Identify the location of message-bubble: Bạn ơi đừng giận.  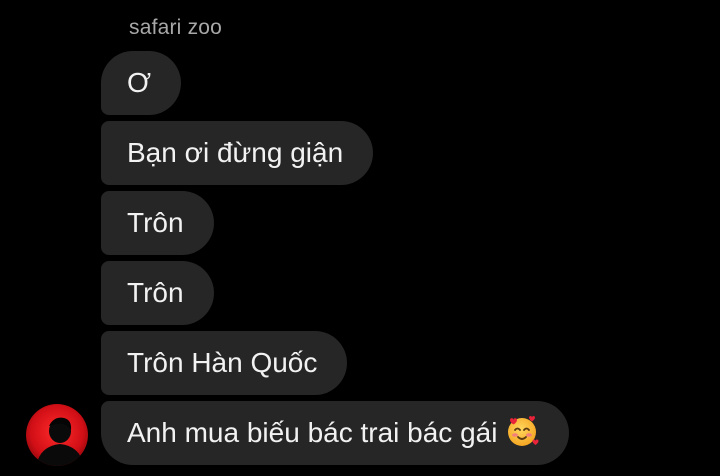
(237, 153).